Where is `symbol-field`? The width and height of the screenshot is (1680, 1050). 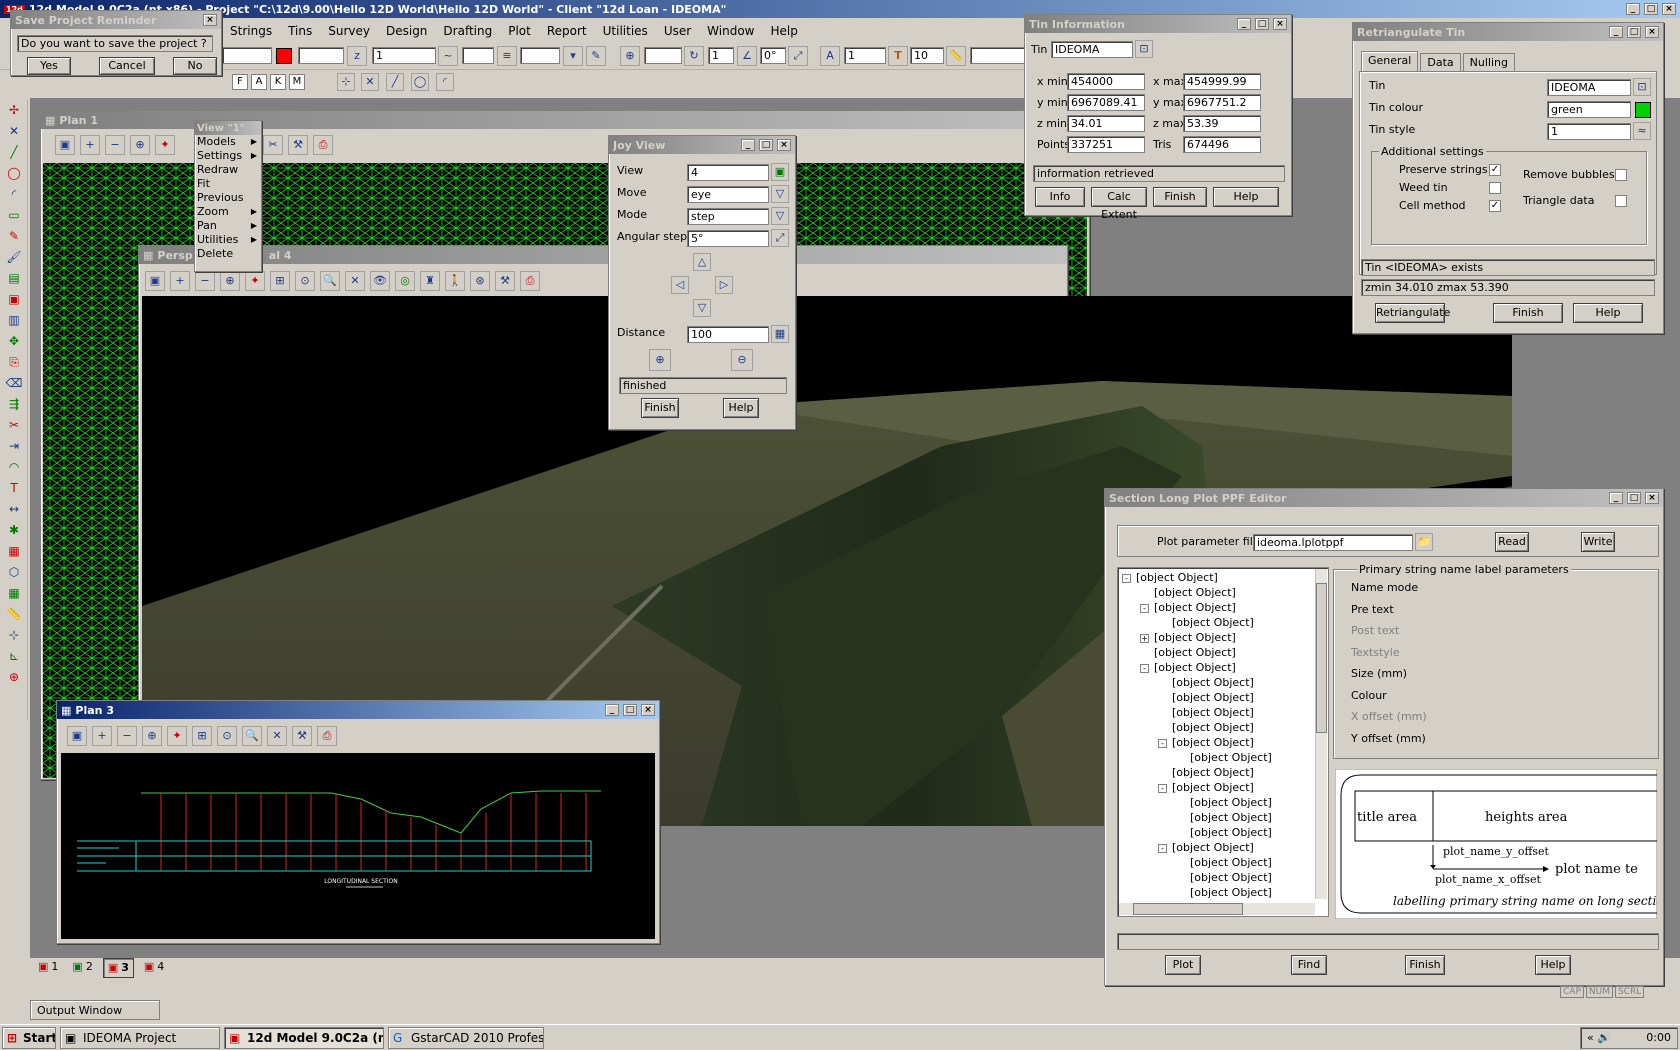 symbol-field is located at coordinates (663, 55).